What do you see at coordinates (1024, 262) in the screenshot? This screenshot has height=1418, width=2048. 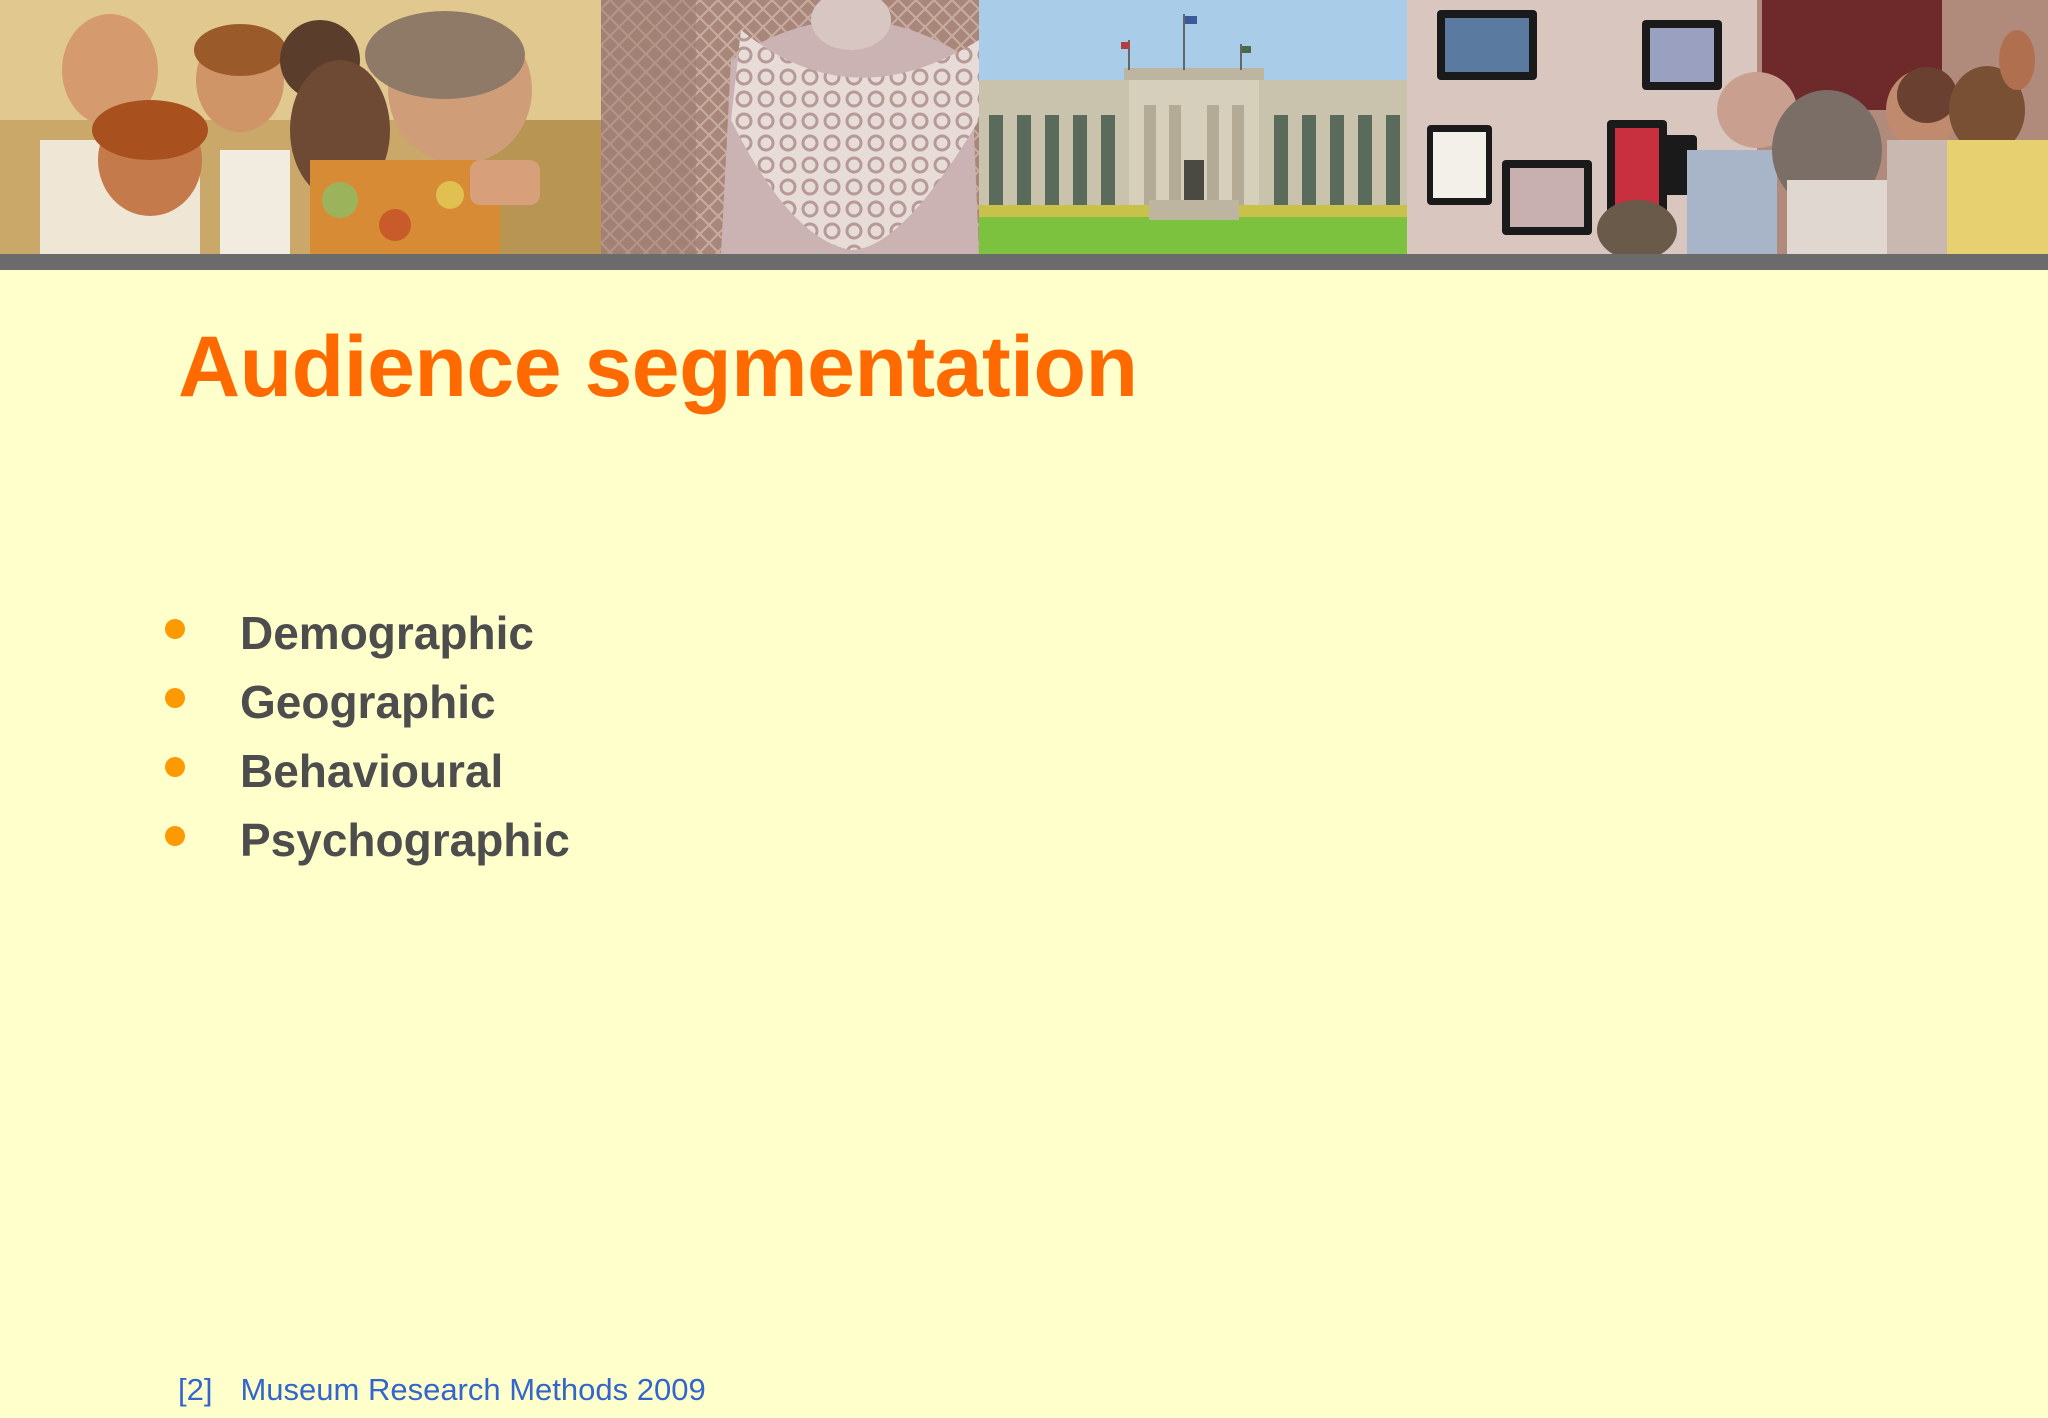 I see `banner-divider` at bounding box center [1024, 262].